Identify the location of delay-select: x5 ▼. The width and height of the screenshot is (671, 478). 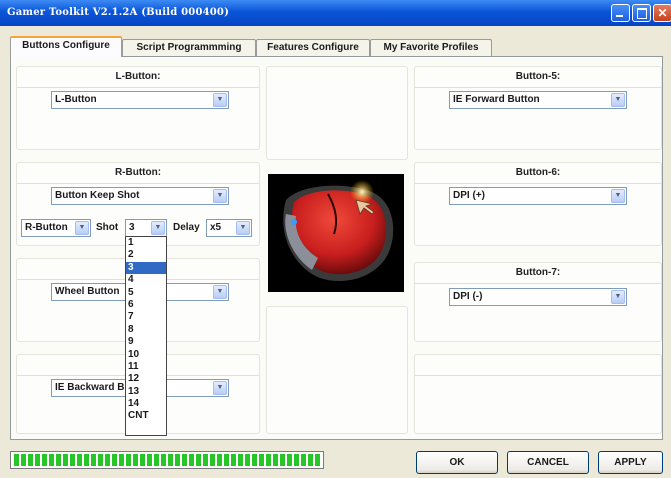
(229, 228).